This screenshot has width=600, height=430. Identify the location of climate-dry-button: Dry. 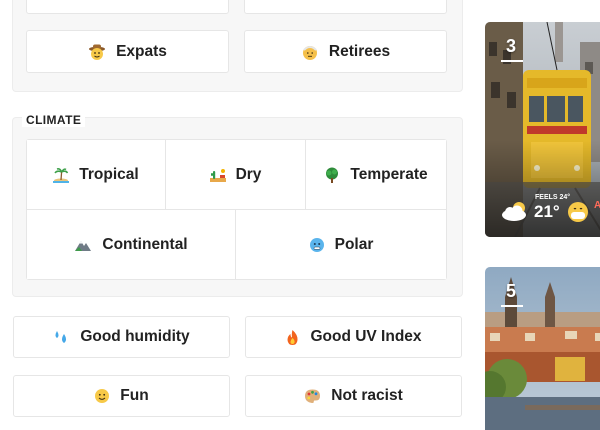
(235, 174).